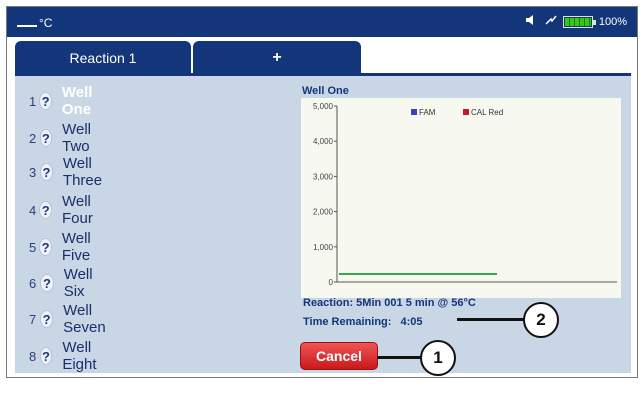 Image resolution: width=644 pixels, height=396 pixels. I want to click on time-remaining-value: 4:05, so click(411, 322).